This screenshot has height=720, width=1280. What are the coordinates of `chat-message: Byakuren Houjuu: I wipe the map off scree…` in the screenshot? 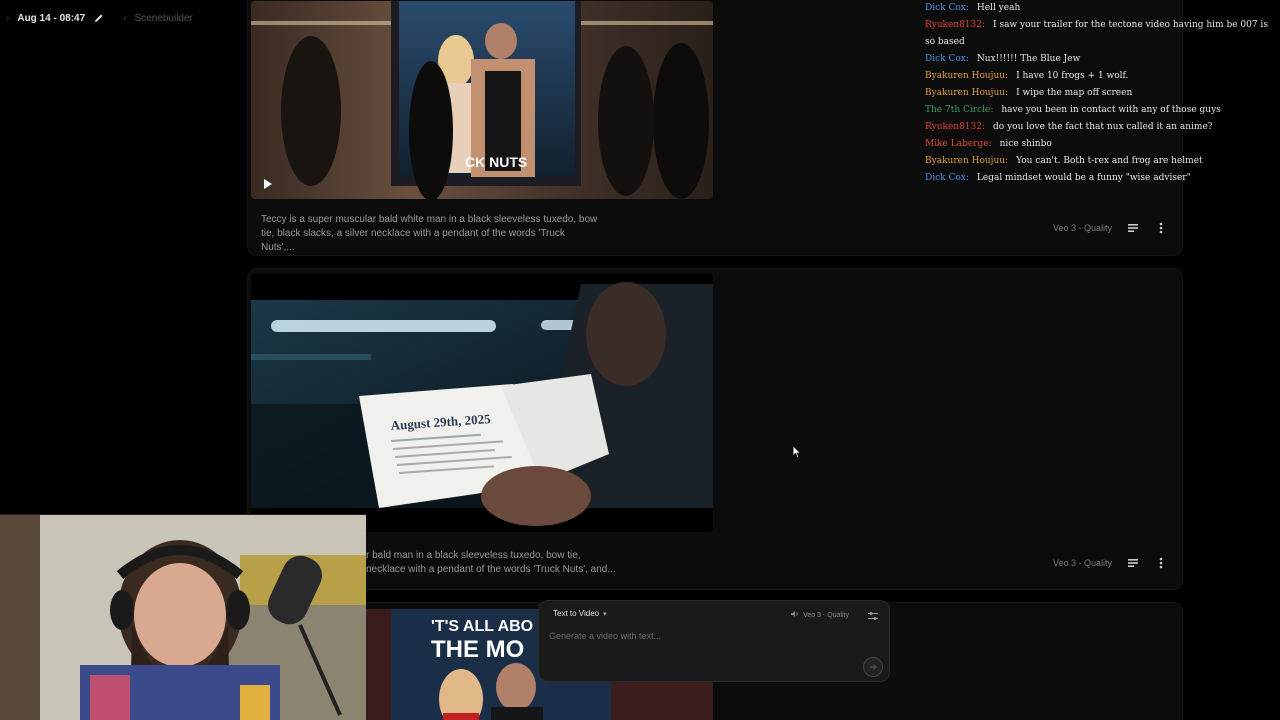 It's located at (1100, 93).